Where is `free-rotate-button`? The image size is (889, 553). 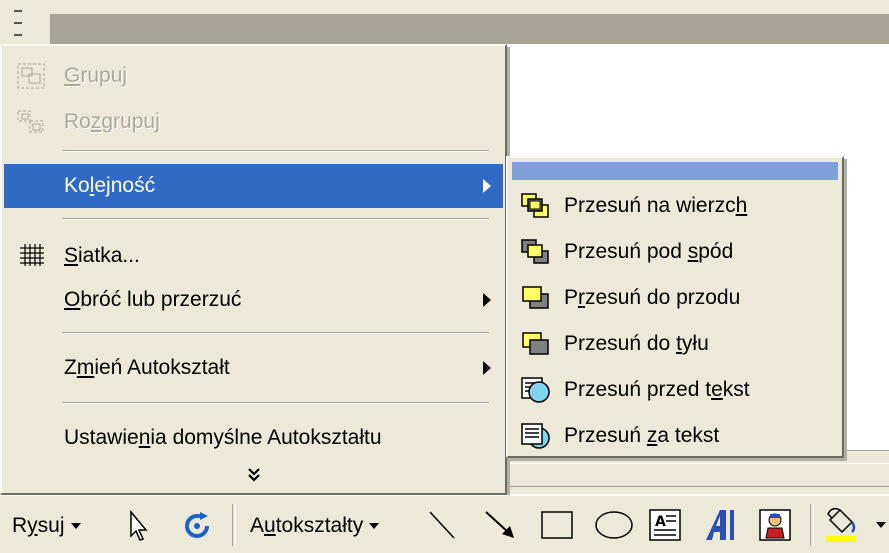
free-rotate-button is located at coordinates (197, 525).